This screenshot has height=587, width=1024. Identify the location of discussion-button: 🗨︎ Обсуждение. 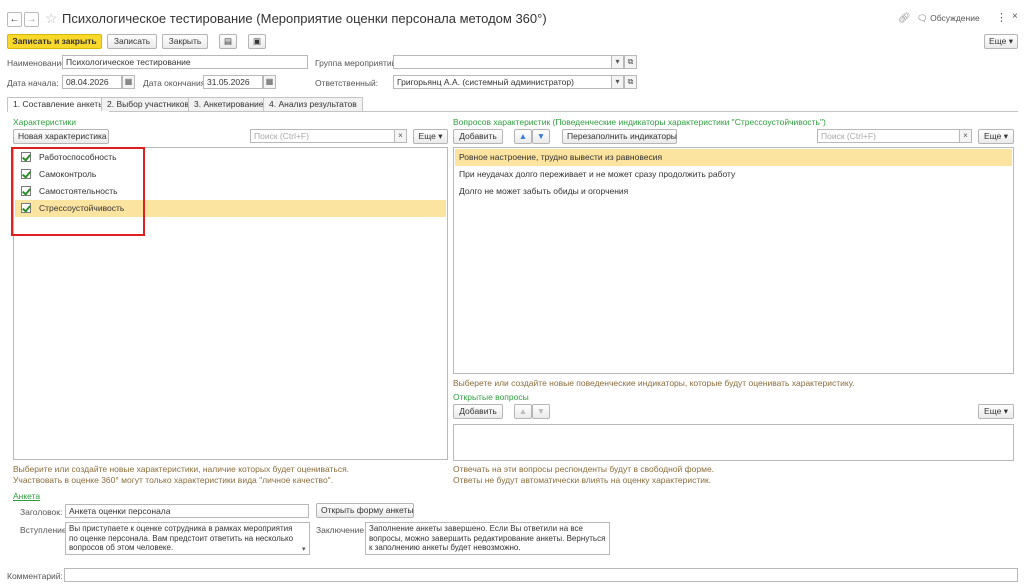
(948, 18).